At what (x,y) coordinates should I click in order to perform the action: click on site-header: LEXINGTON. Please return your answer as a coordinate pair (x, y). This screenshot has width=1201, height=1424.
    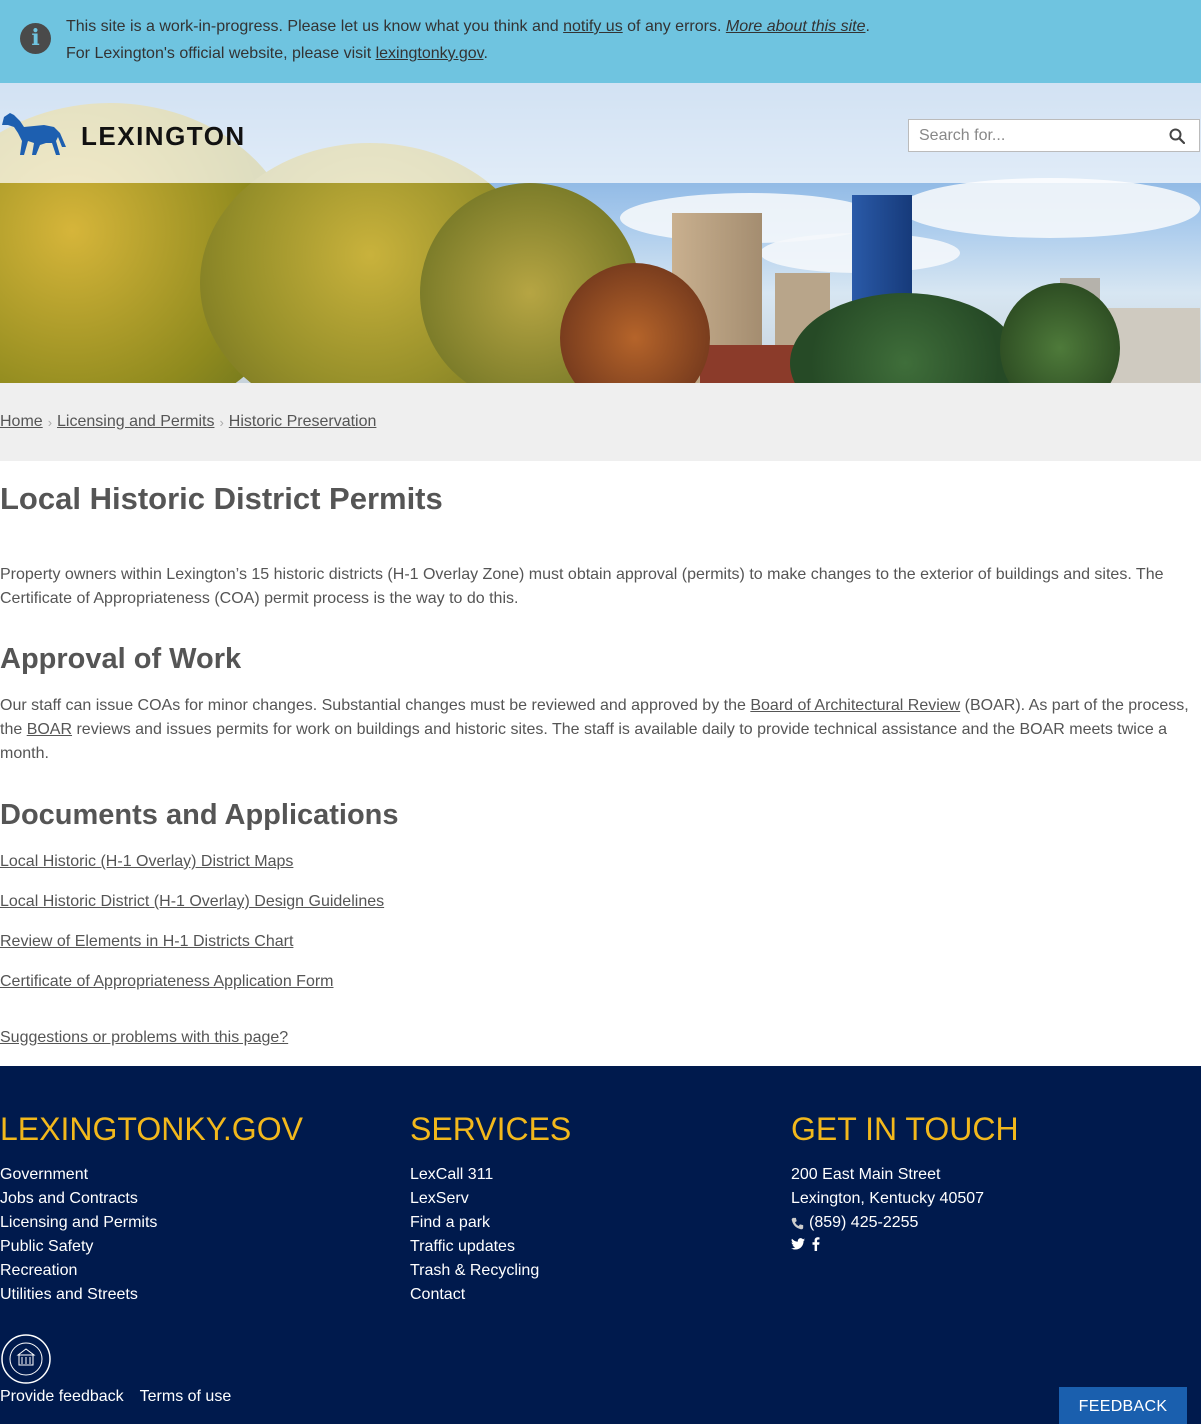
    Looking at the image, I should click on (600, 133).